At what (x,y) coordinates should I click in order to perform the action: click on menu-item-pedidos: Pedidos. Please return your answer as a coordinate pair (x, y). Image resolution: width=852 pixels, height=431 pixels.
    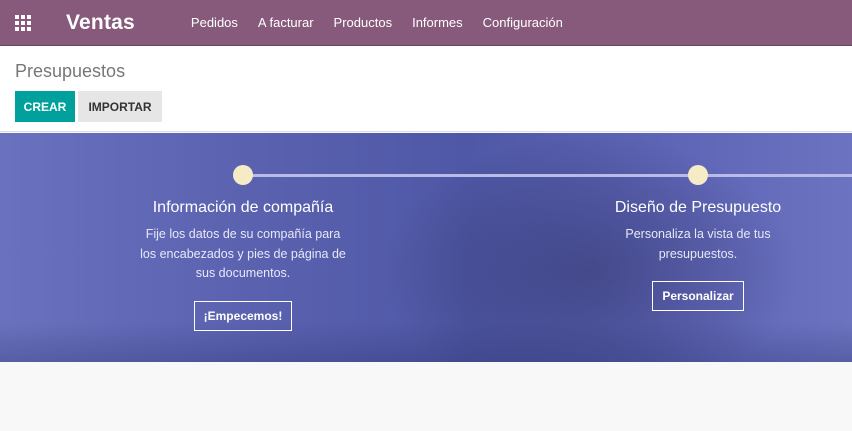
    Looking at the image, I should click on (214, 23).